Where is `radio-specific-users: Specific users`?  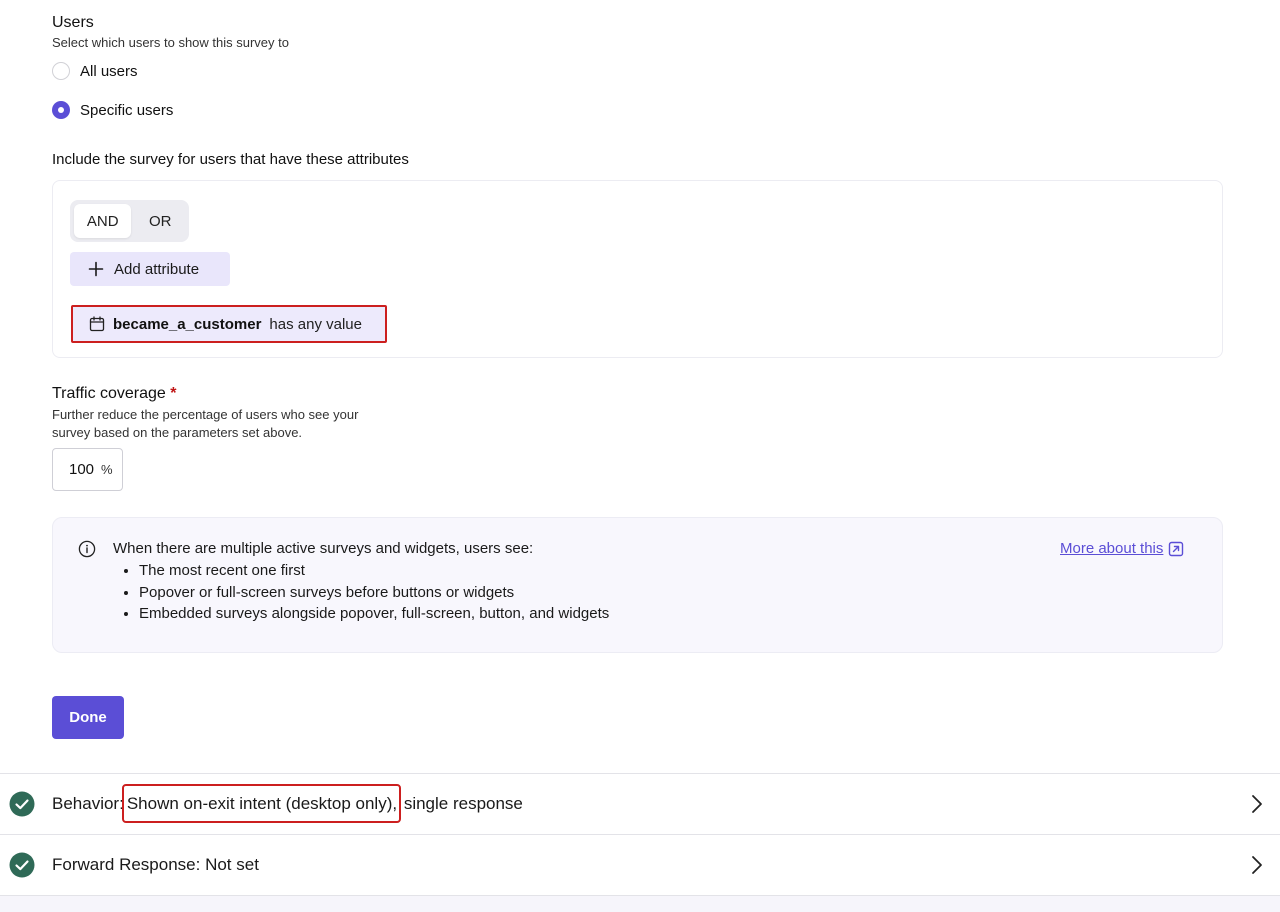 radio-specific-users: Specific users is located at coordinates (112, 110).